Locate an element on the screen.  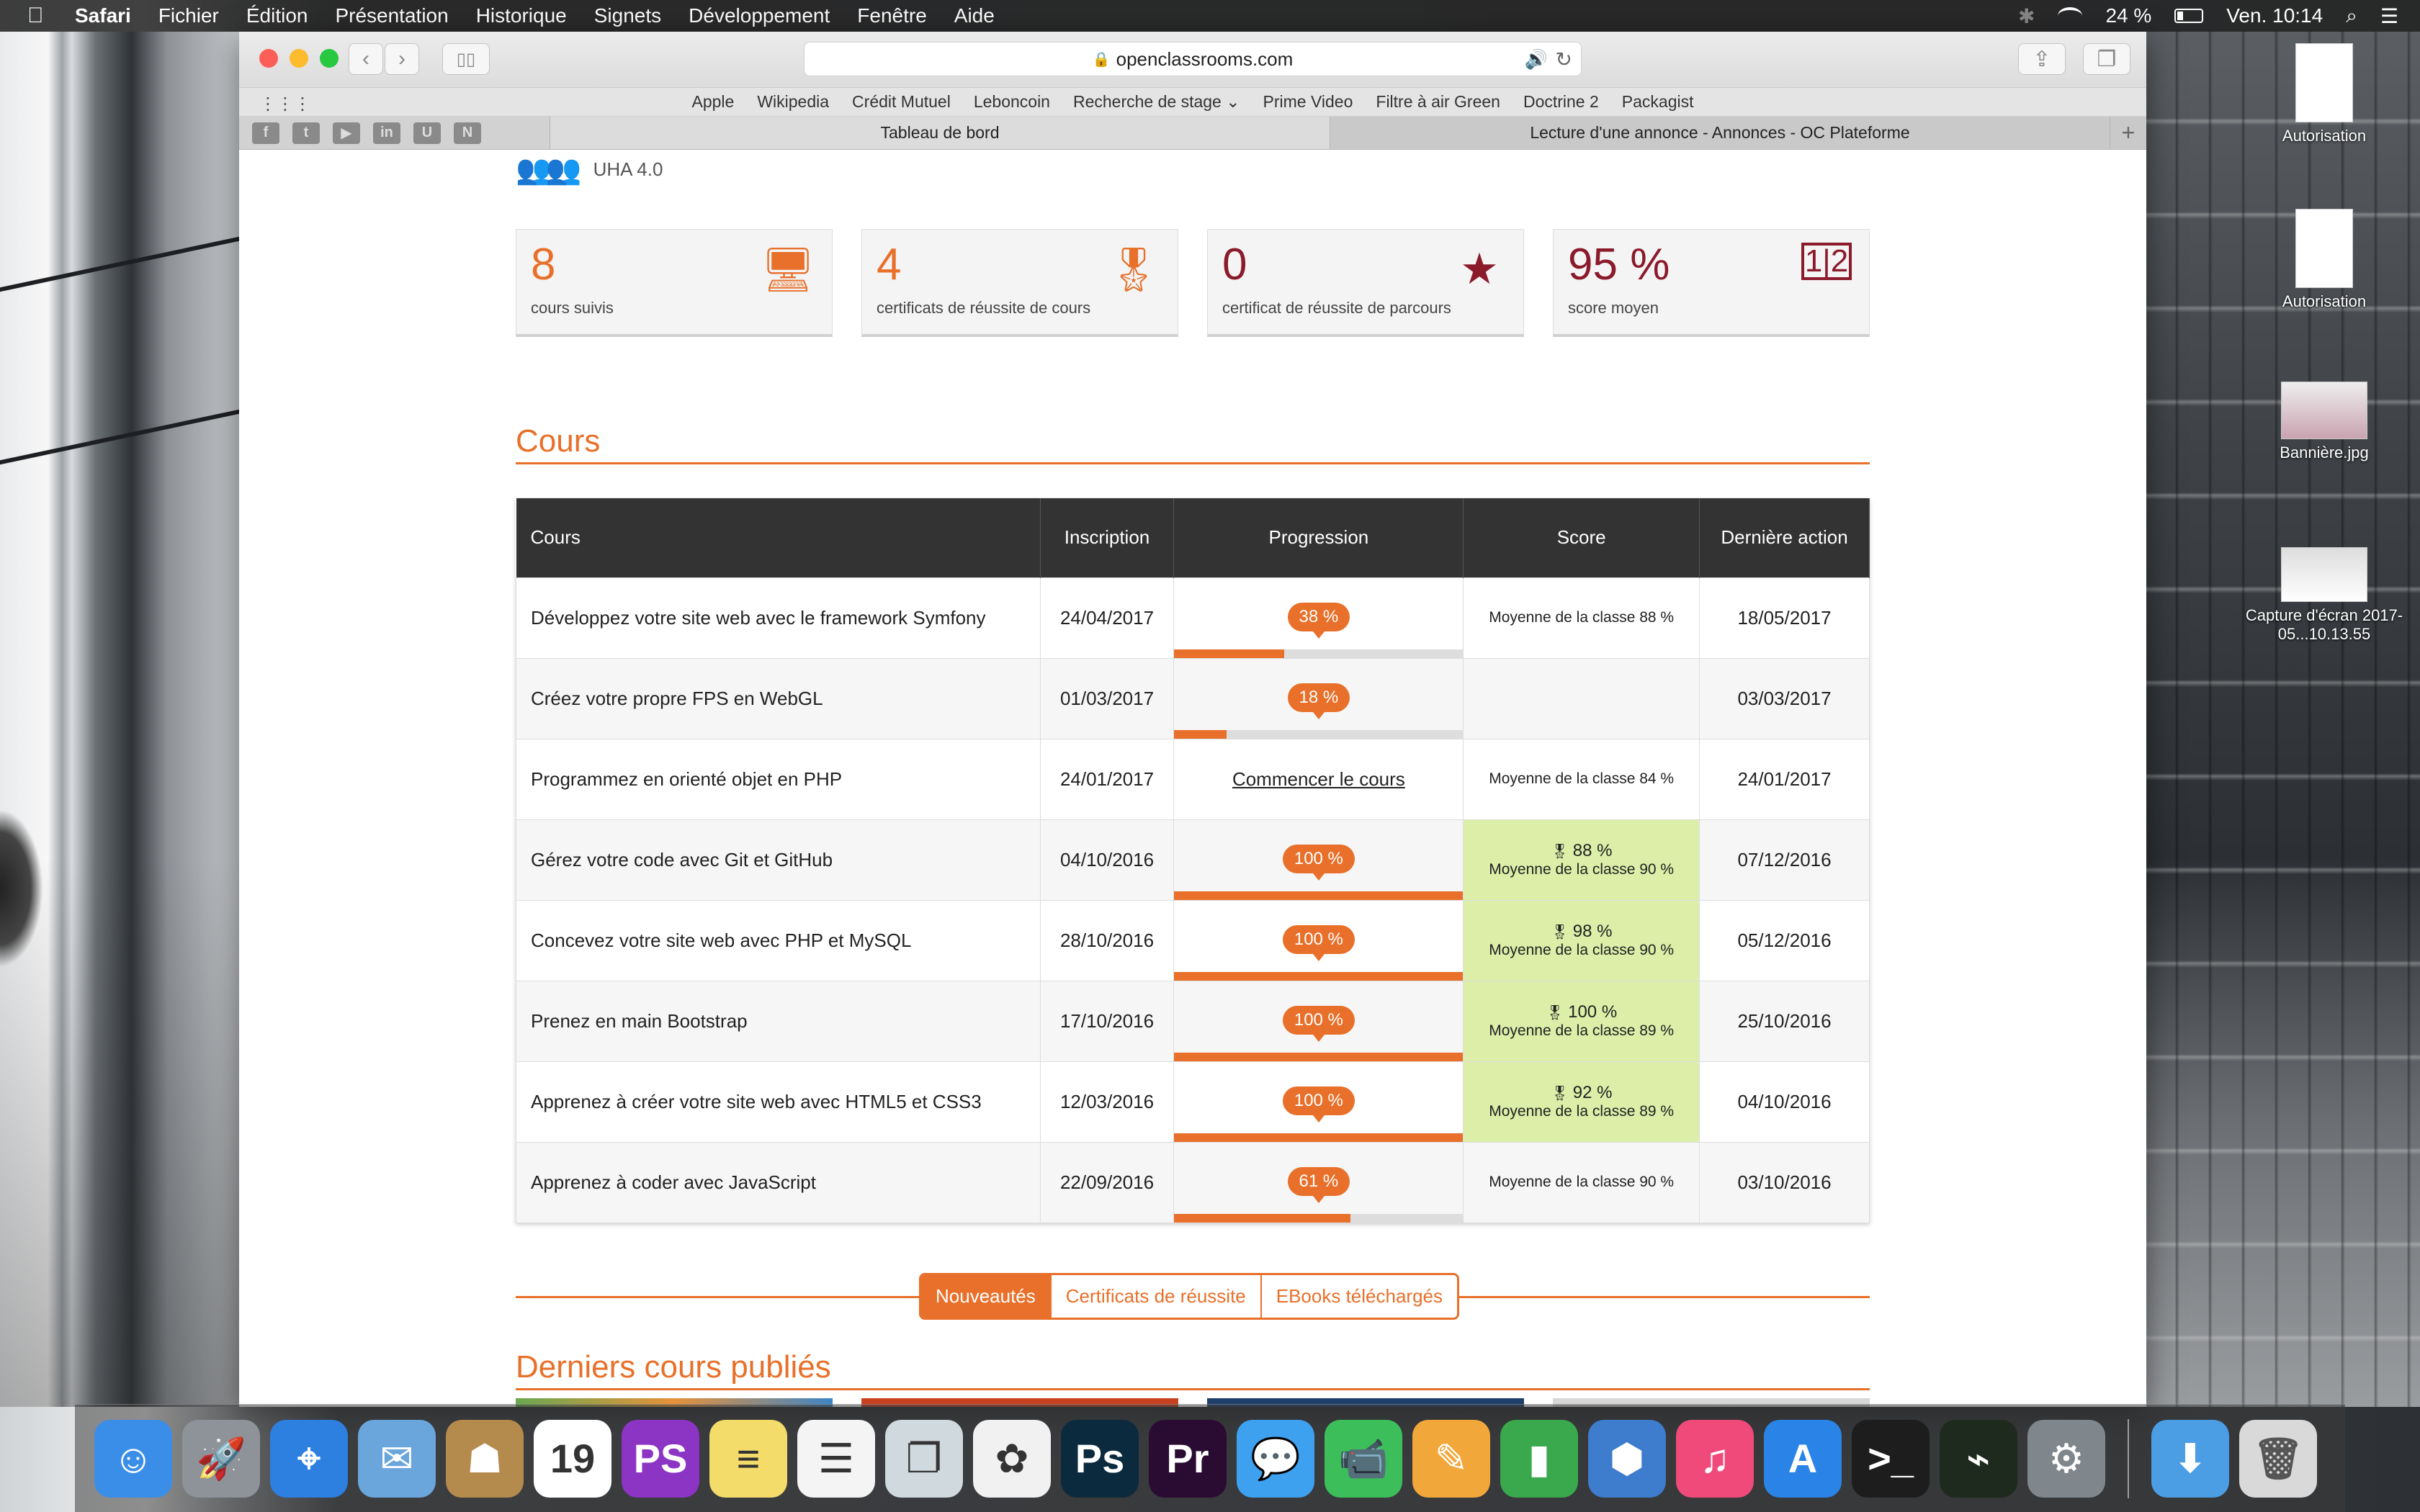
favorite-folder: Recherche de stage ⌄ is located at coordinates (1156, 102).